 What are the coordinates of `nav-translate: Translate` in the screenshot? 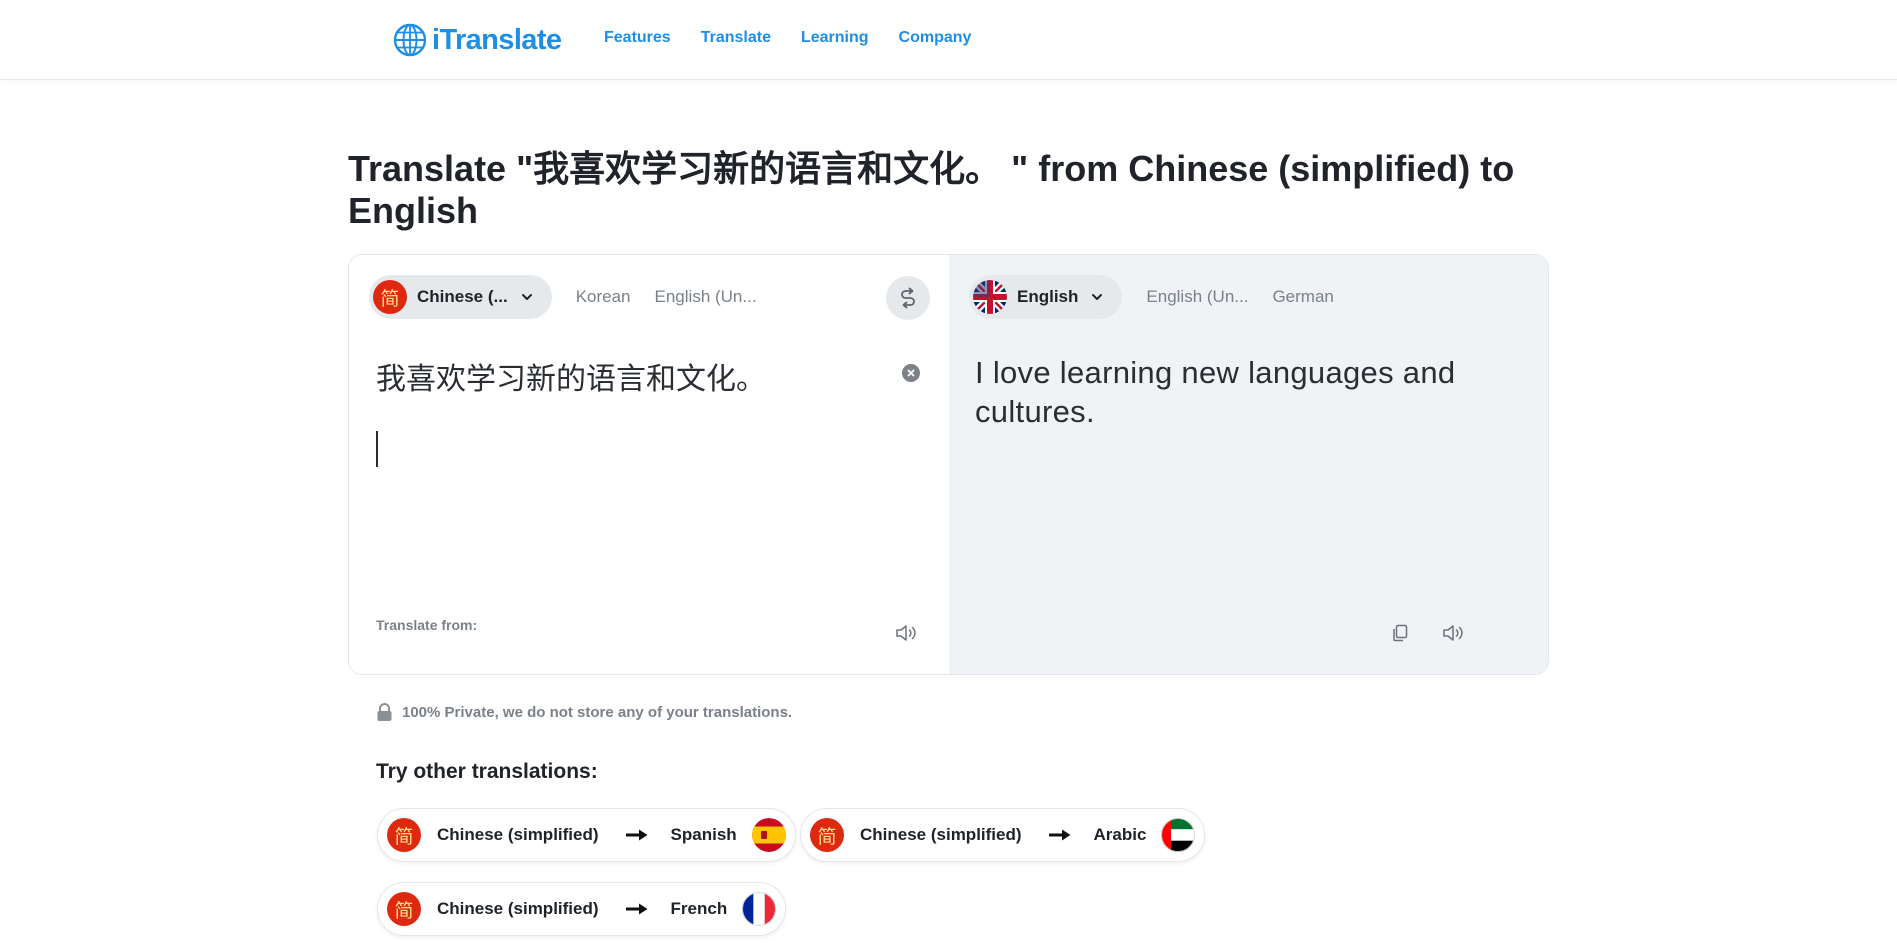 It's located at (736, 38).